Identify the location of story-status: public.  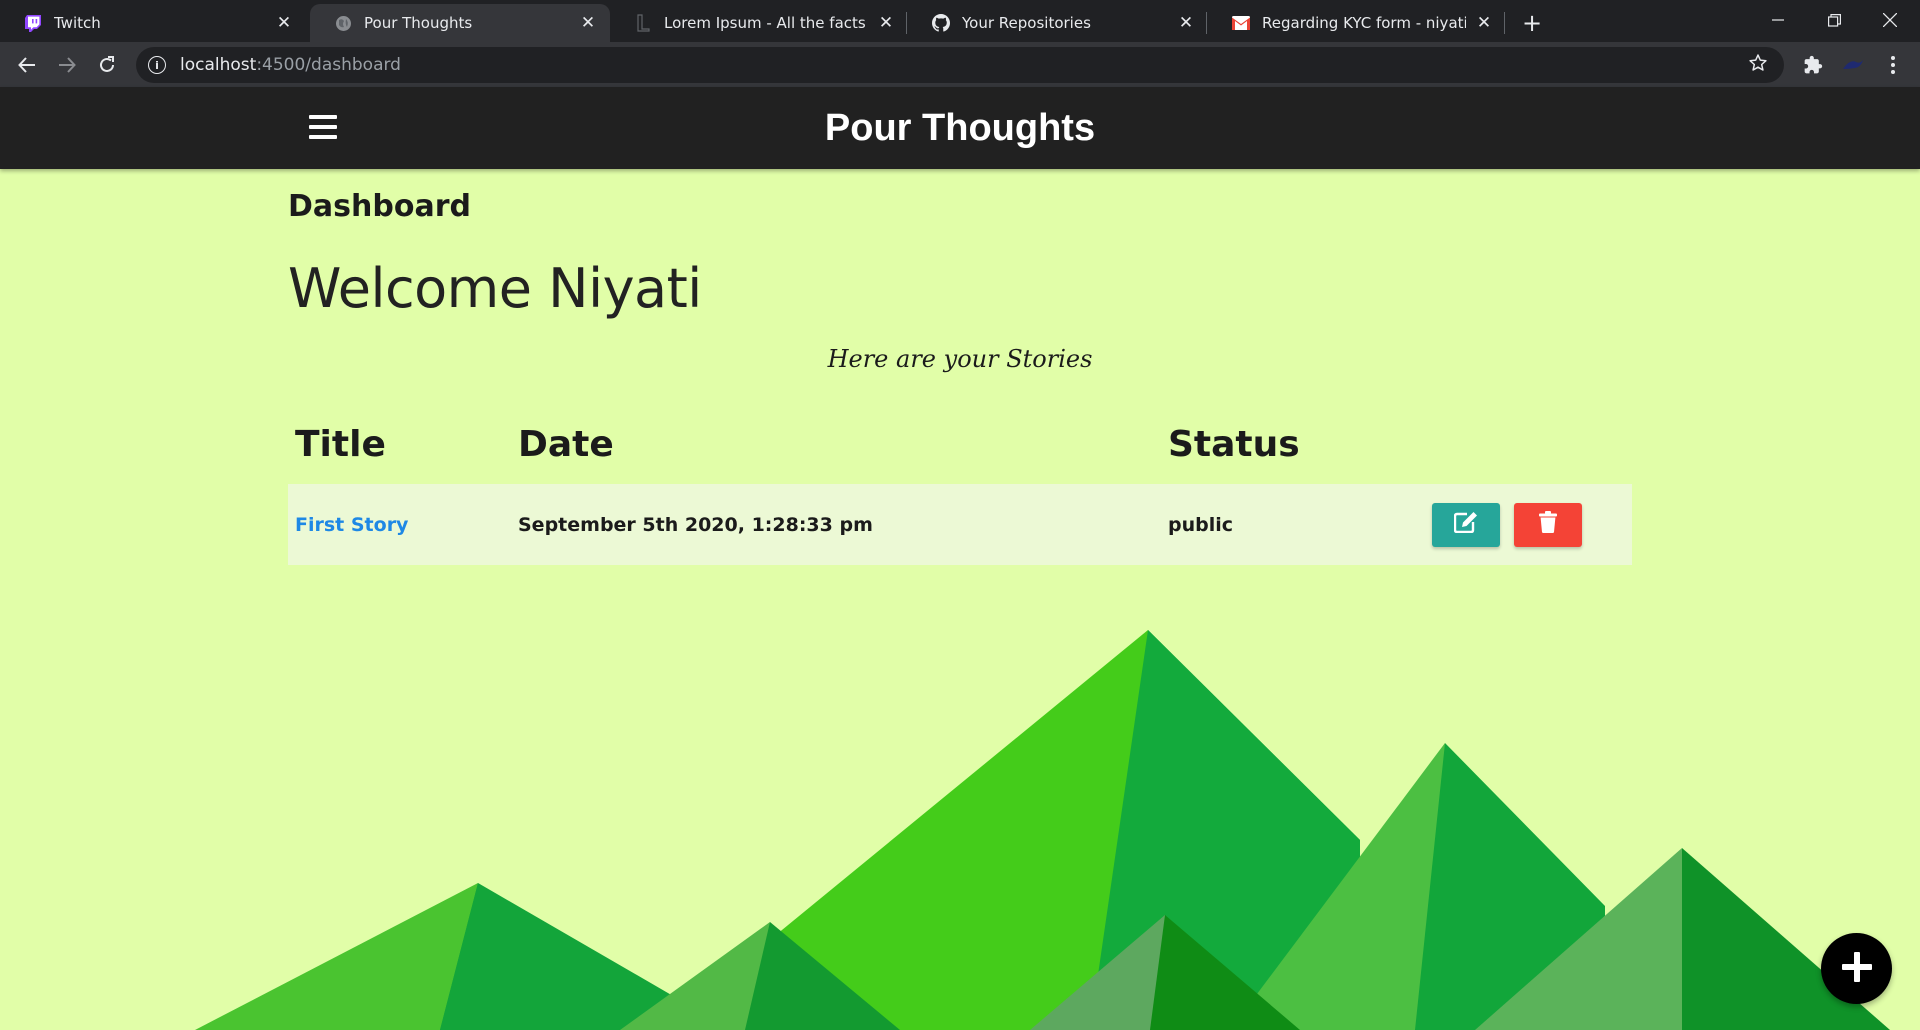
(1293, 524).